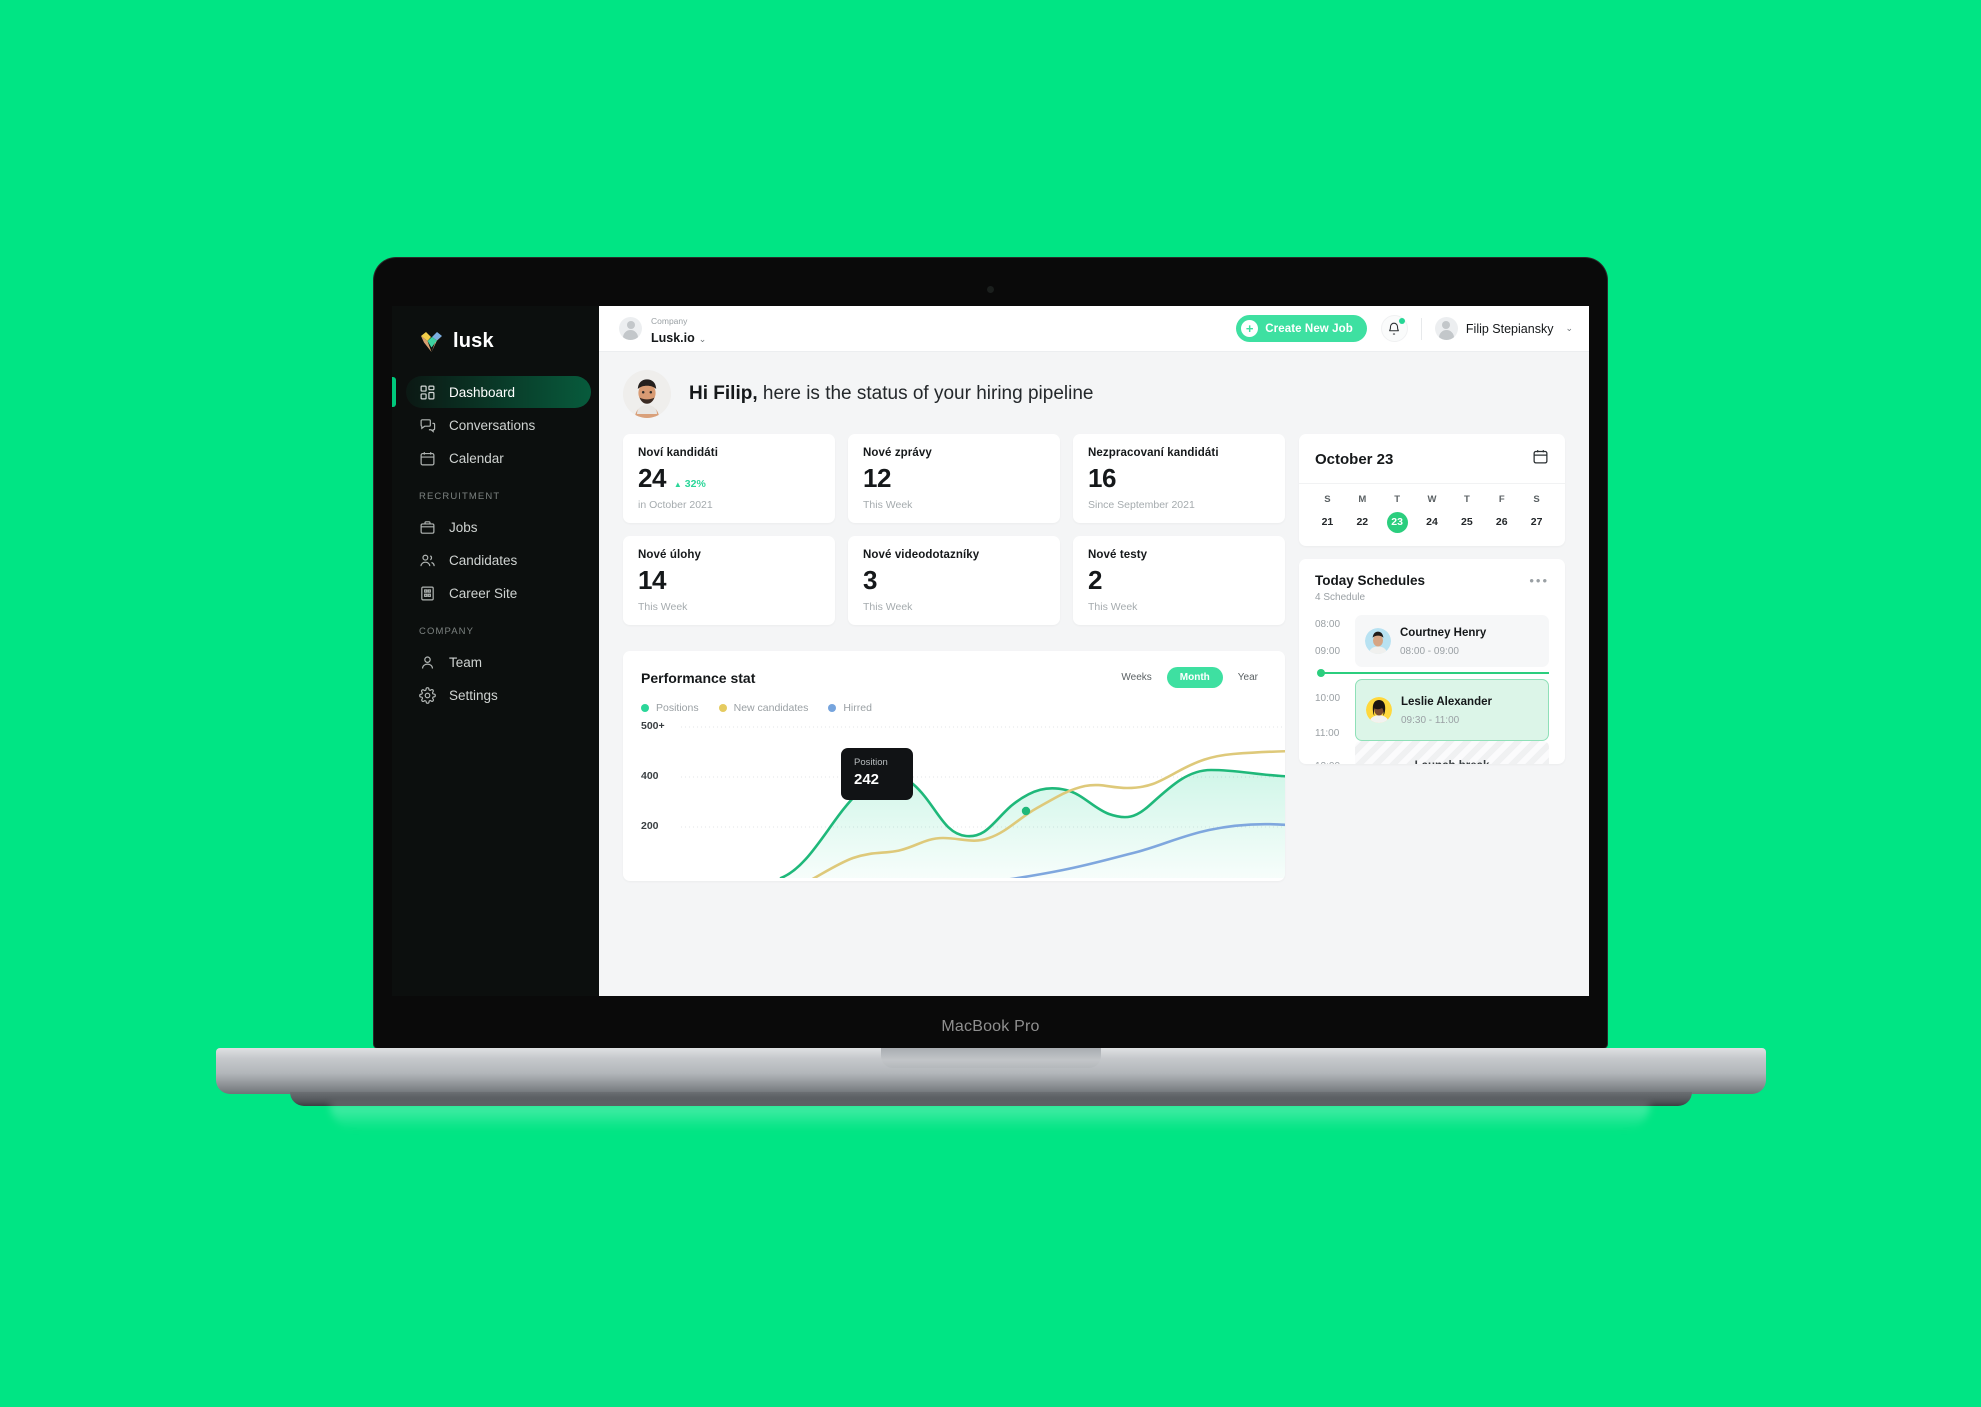 This screenshot has height=1407, width=1981. Describe the element at coordinates (1328, 624) in the screenshot. I see `time-label: 08:00` at that location.